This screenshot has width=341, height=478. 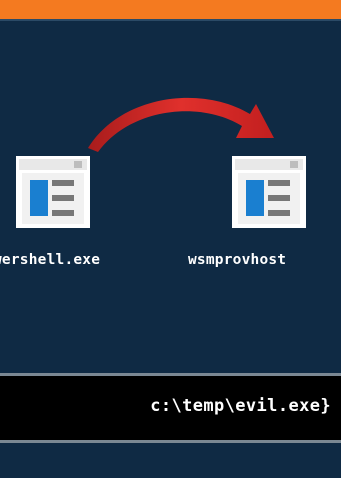 I want to click on target-process-label: wsmprovhost, so click(x=237, y=260).